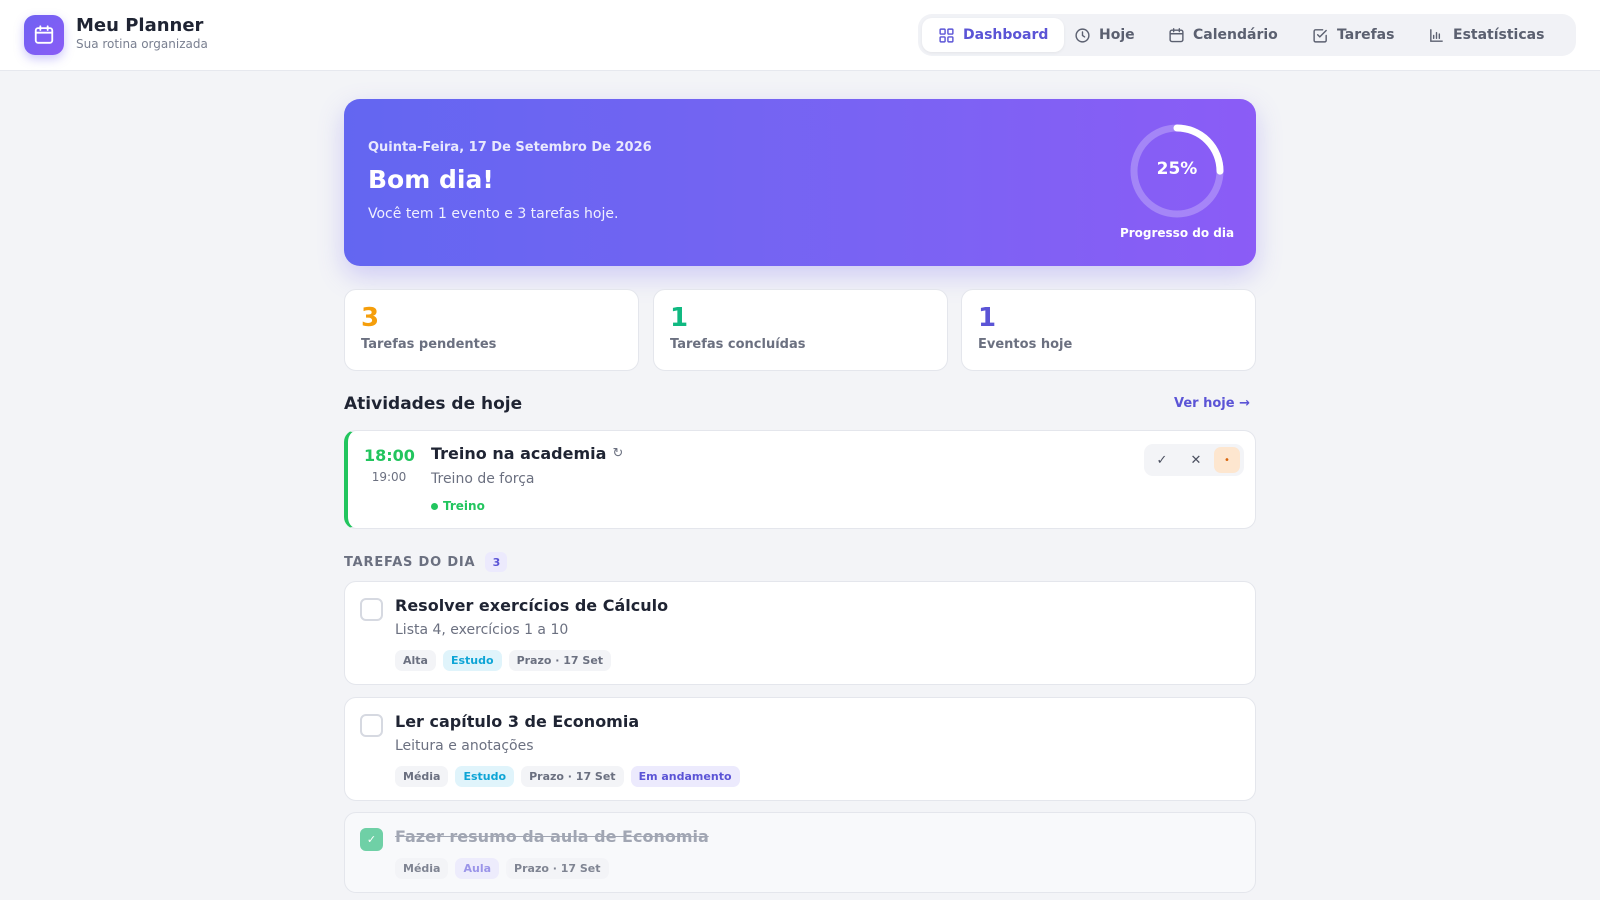 The height and width of the screenshot is (900, 1600). I want to click on app-logo, so click(44, 35).